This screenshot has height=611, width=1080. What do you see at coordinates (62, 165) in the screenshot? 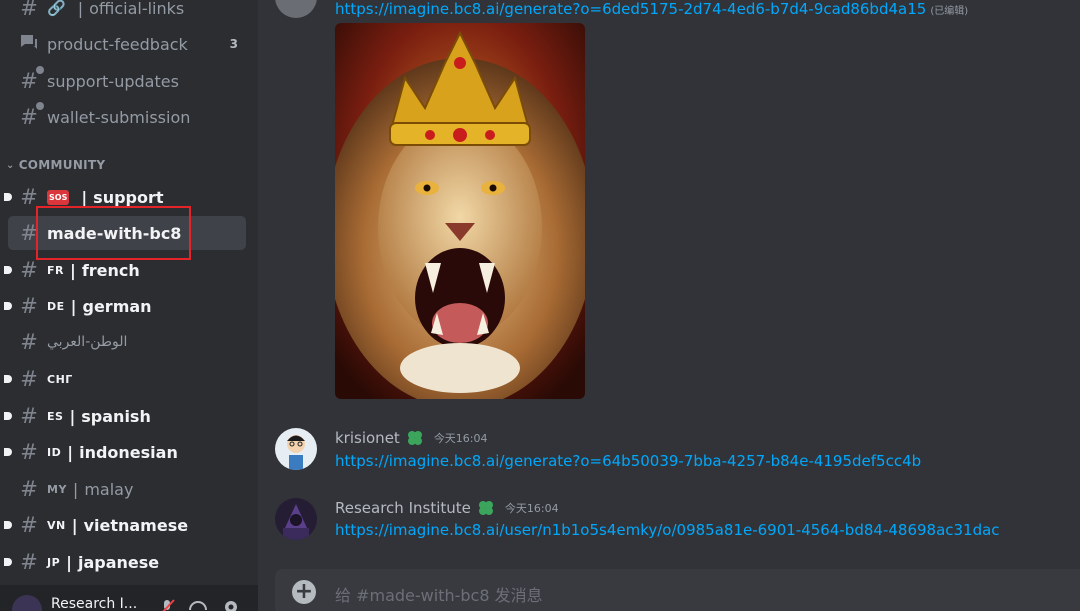
I see `category-label: COMMUNITY` at bounding box center [62, 165].